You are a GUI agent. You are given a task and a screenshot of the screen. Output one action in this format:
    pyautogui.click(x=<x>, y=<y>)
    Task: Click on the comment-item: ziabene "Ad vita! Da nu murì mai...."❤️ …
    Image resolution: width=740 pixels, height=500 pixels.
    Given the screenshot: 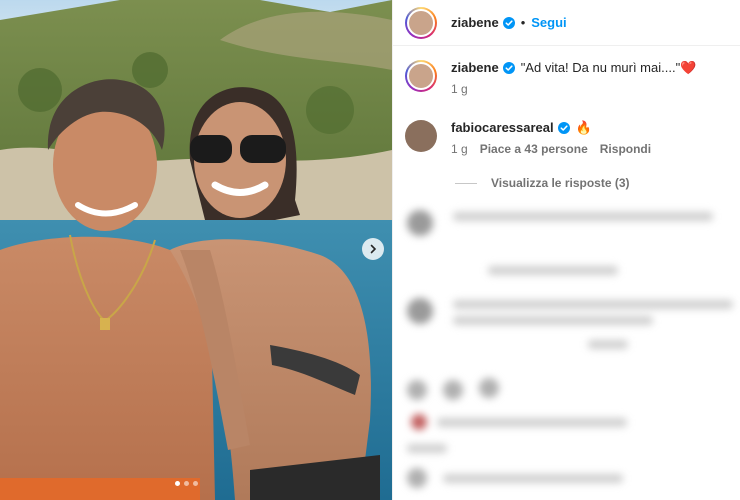 What is the action you would take?
    pyautogui.click(x=550, y=78)
    